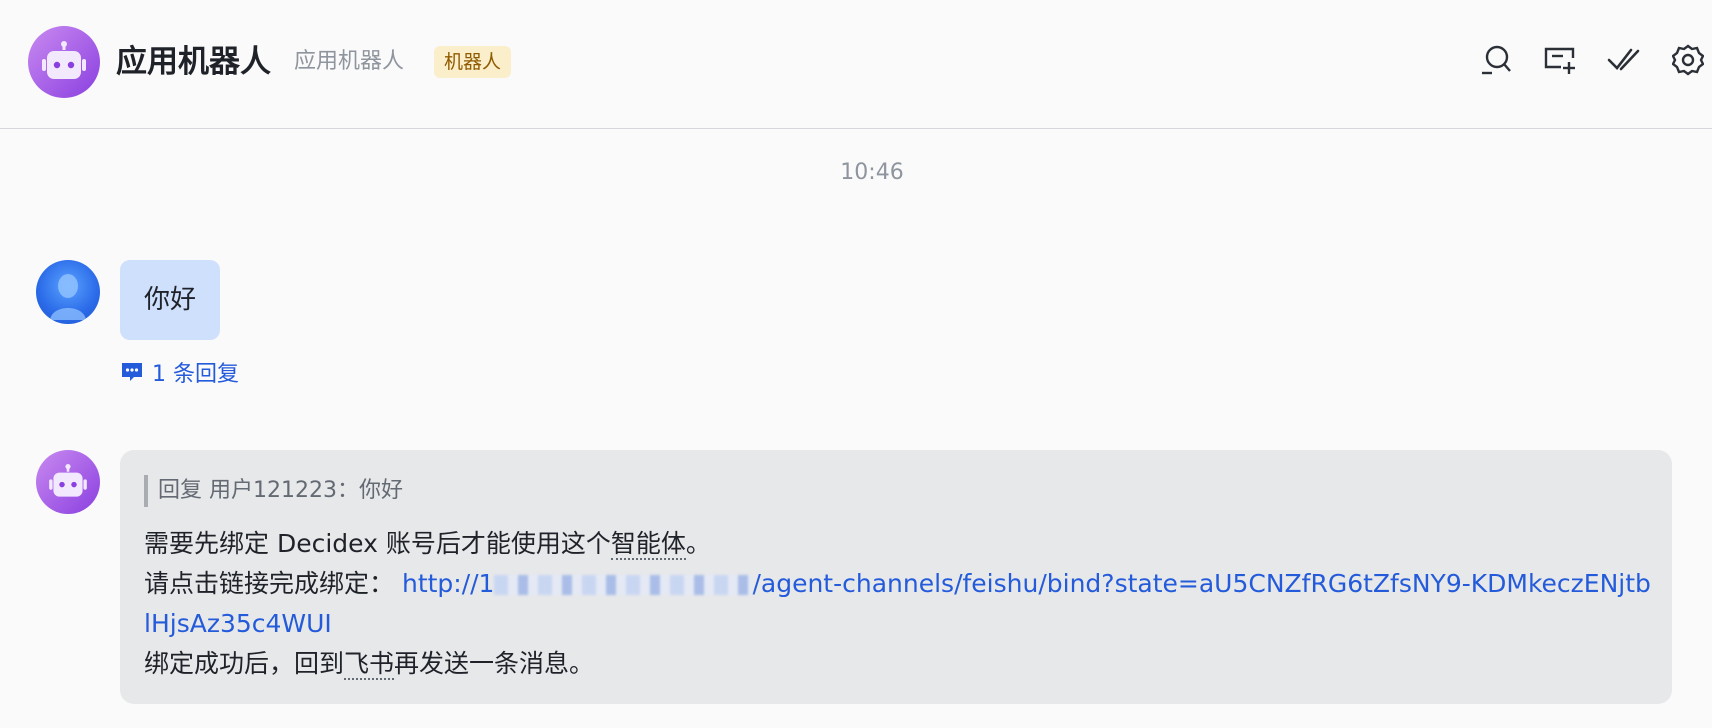 The height and width of the screenshot is (728, 1712). Describe the element at coordinates (648, 544) in the screenshot. I see `agent-term: 智能体` at that location.